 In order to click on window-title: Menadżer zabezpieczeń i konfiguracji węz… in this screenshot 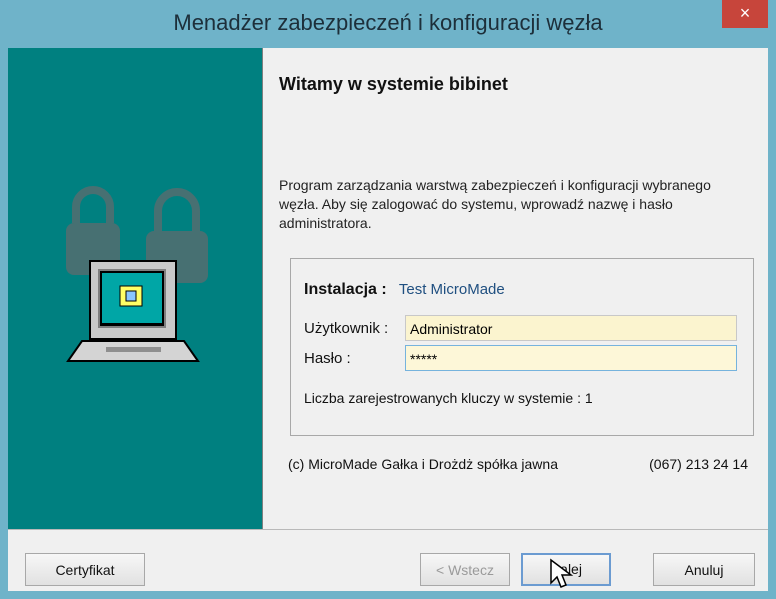, I will do `click(388, 22)`.